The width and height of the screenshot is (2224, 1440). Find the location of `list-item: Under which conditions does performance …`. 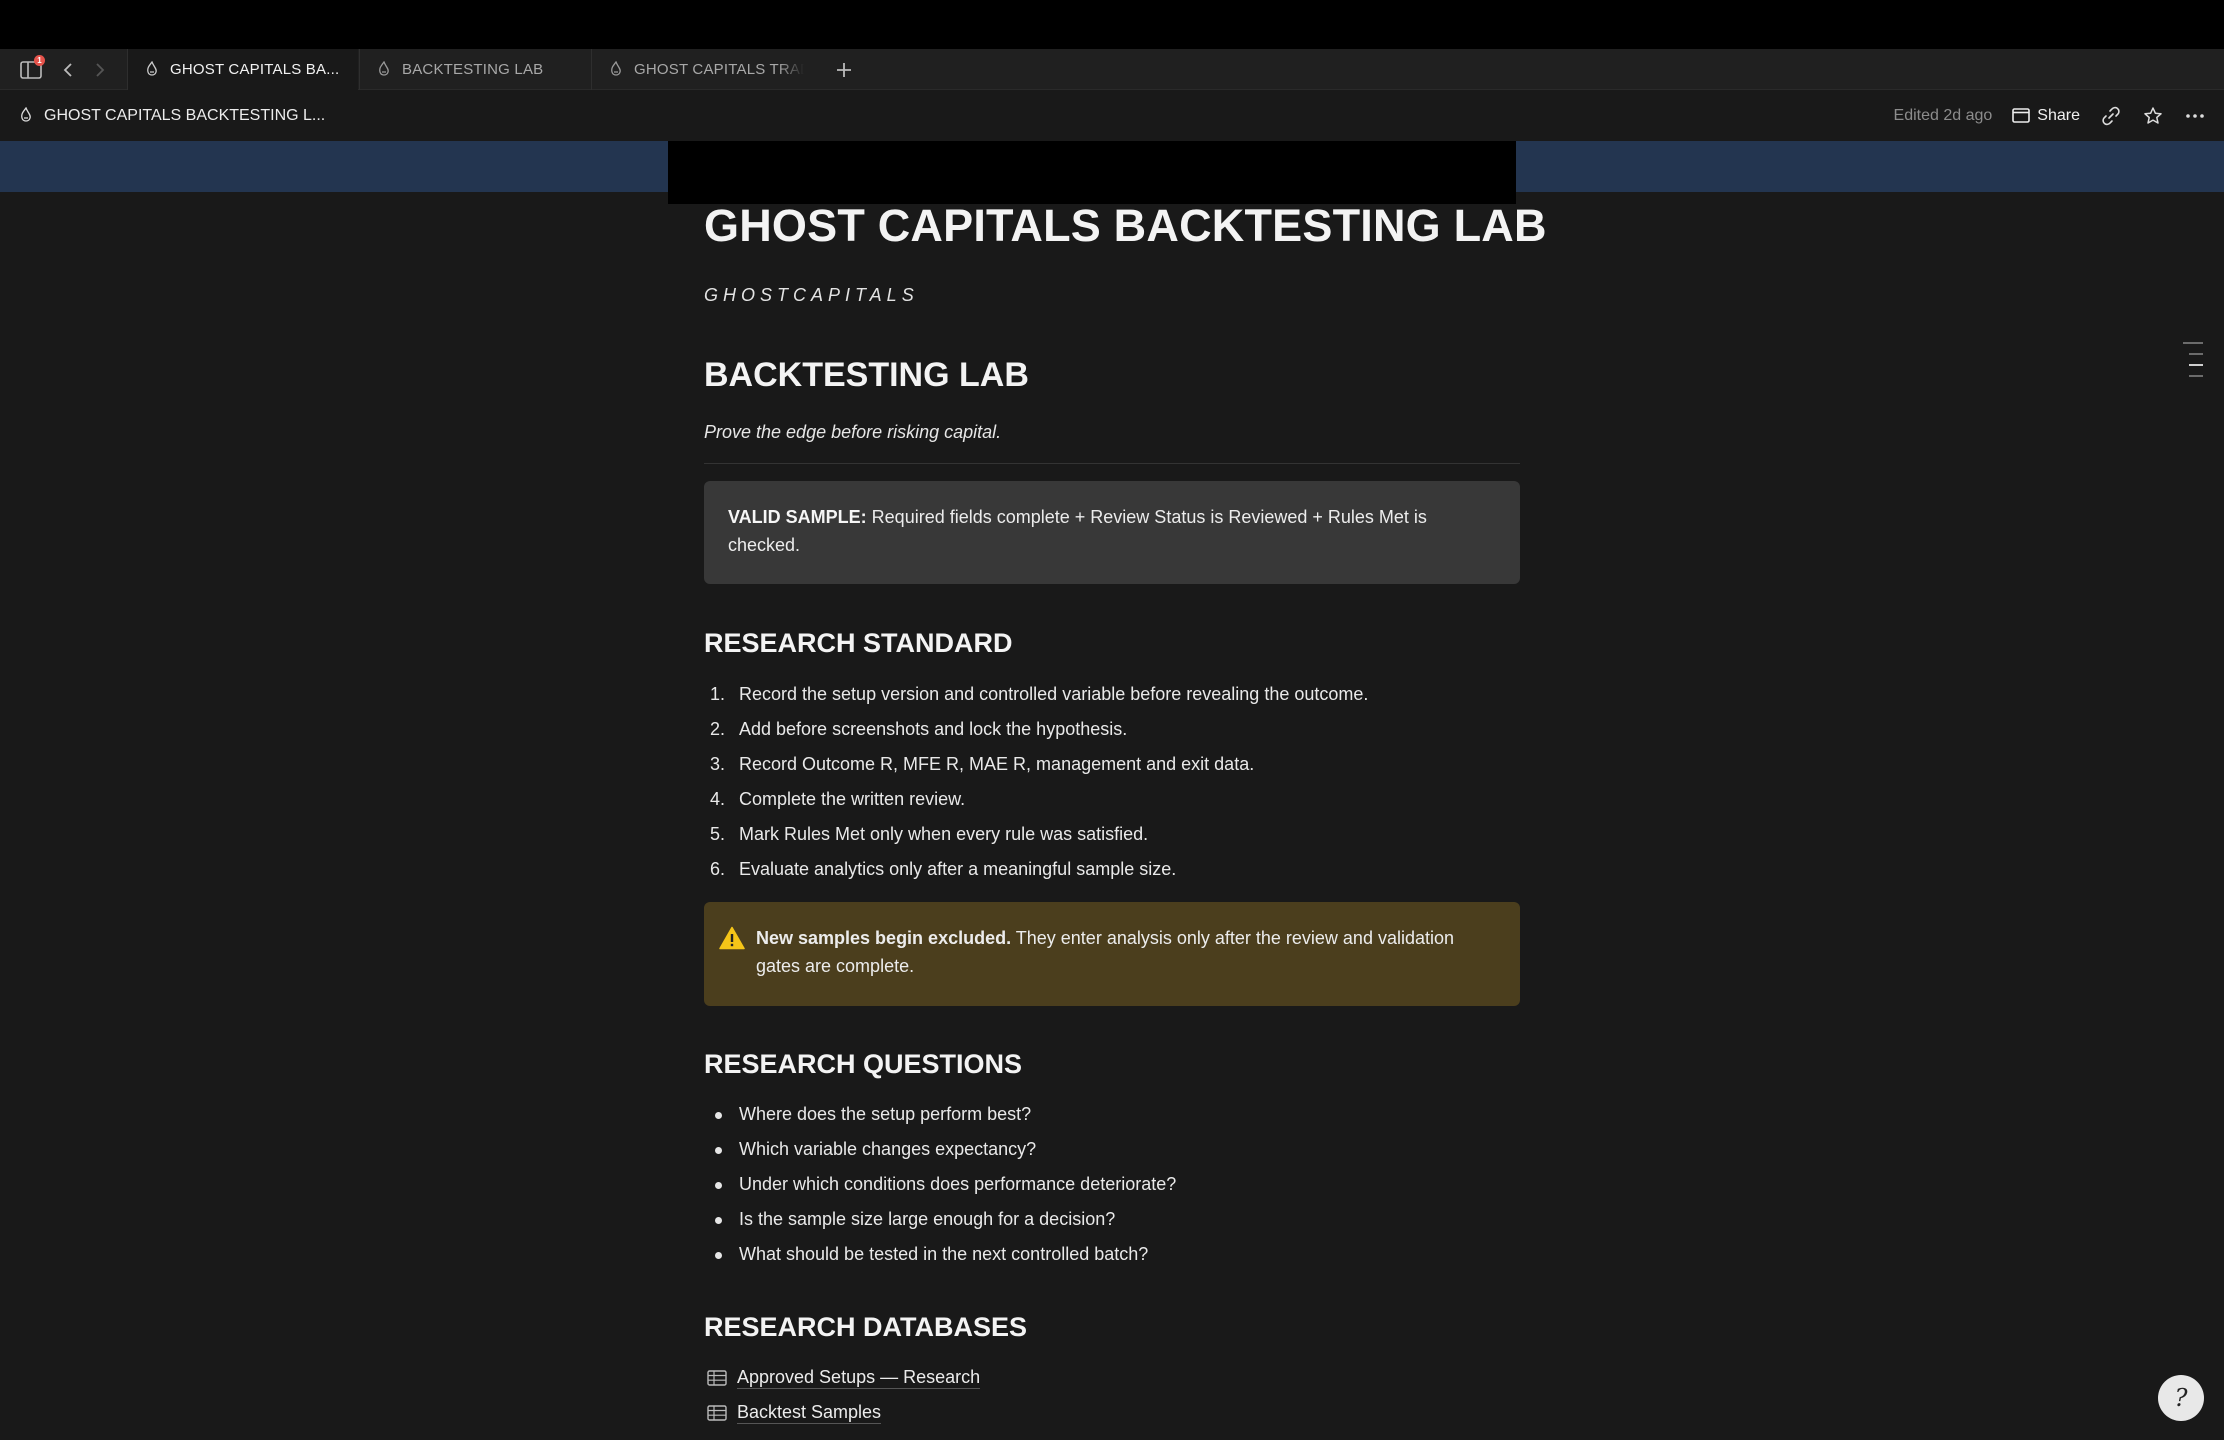

list-item: Under which conditions does performance … is located at coordinates (940, 1184).